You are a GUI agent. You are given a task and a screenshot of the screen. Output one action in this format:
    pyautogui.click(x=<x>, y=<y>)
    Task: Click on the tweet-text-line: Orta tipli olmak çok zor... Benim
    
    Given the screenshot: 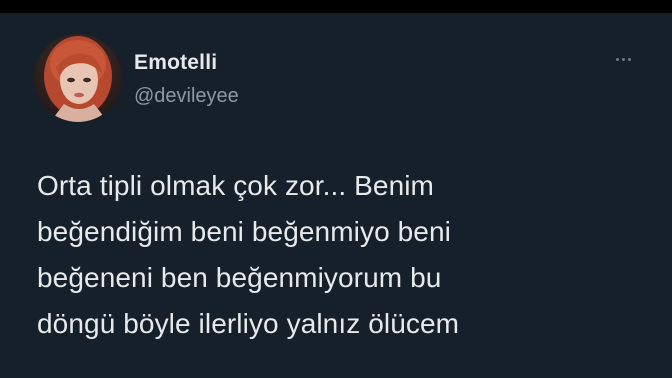 What is the action you would take?
    pyautogui.click(x=235, y=185)
    